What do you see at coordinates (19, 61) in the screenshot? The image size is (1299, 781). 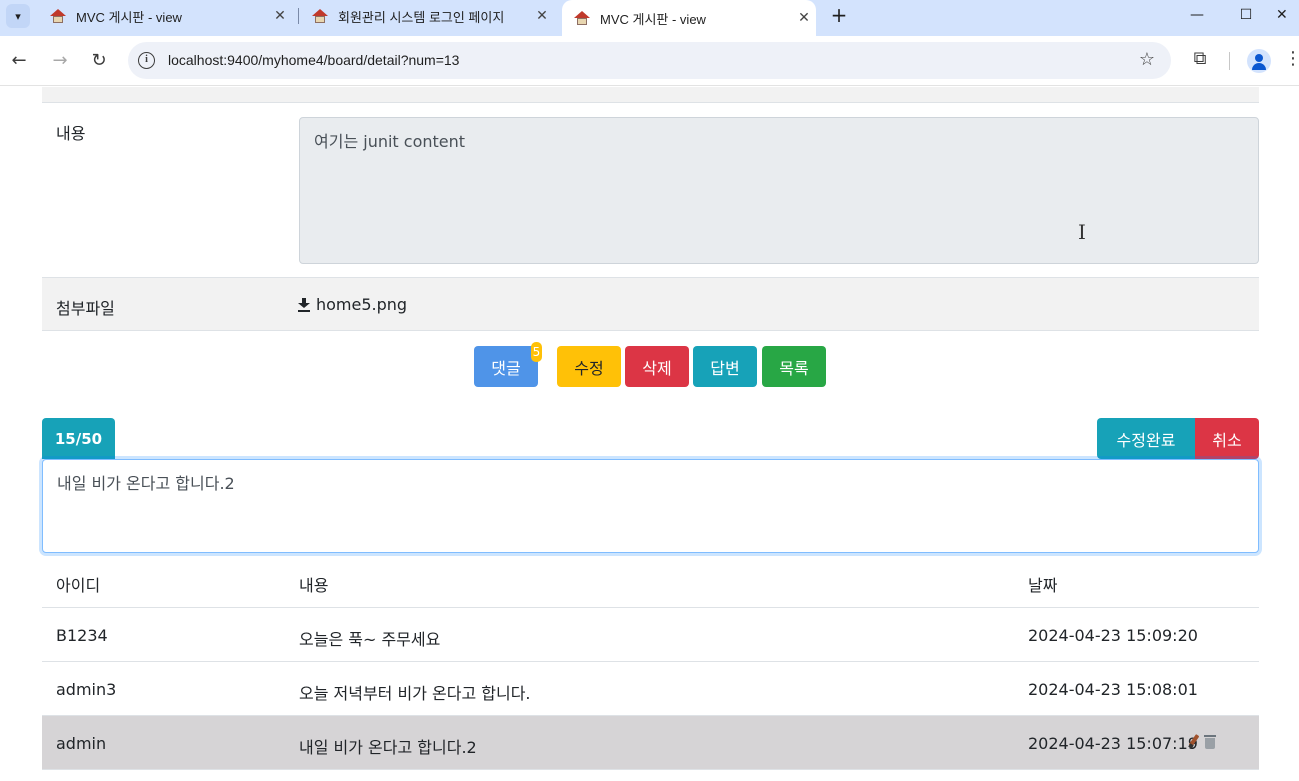 I see `back-arrow-icon: ←` at bounding box center [19, 61].